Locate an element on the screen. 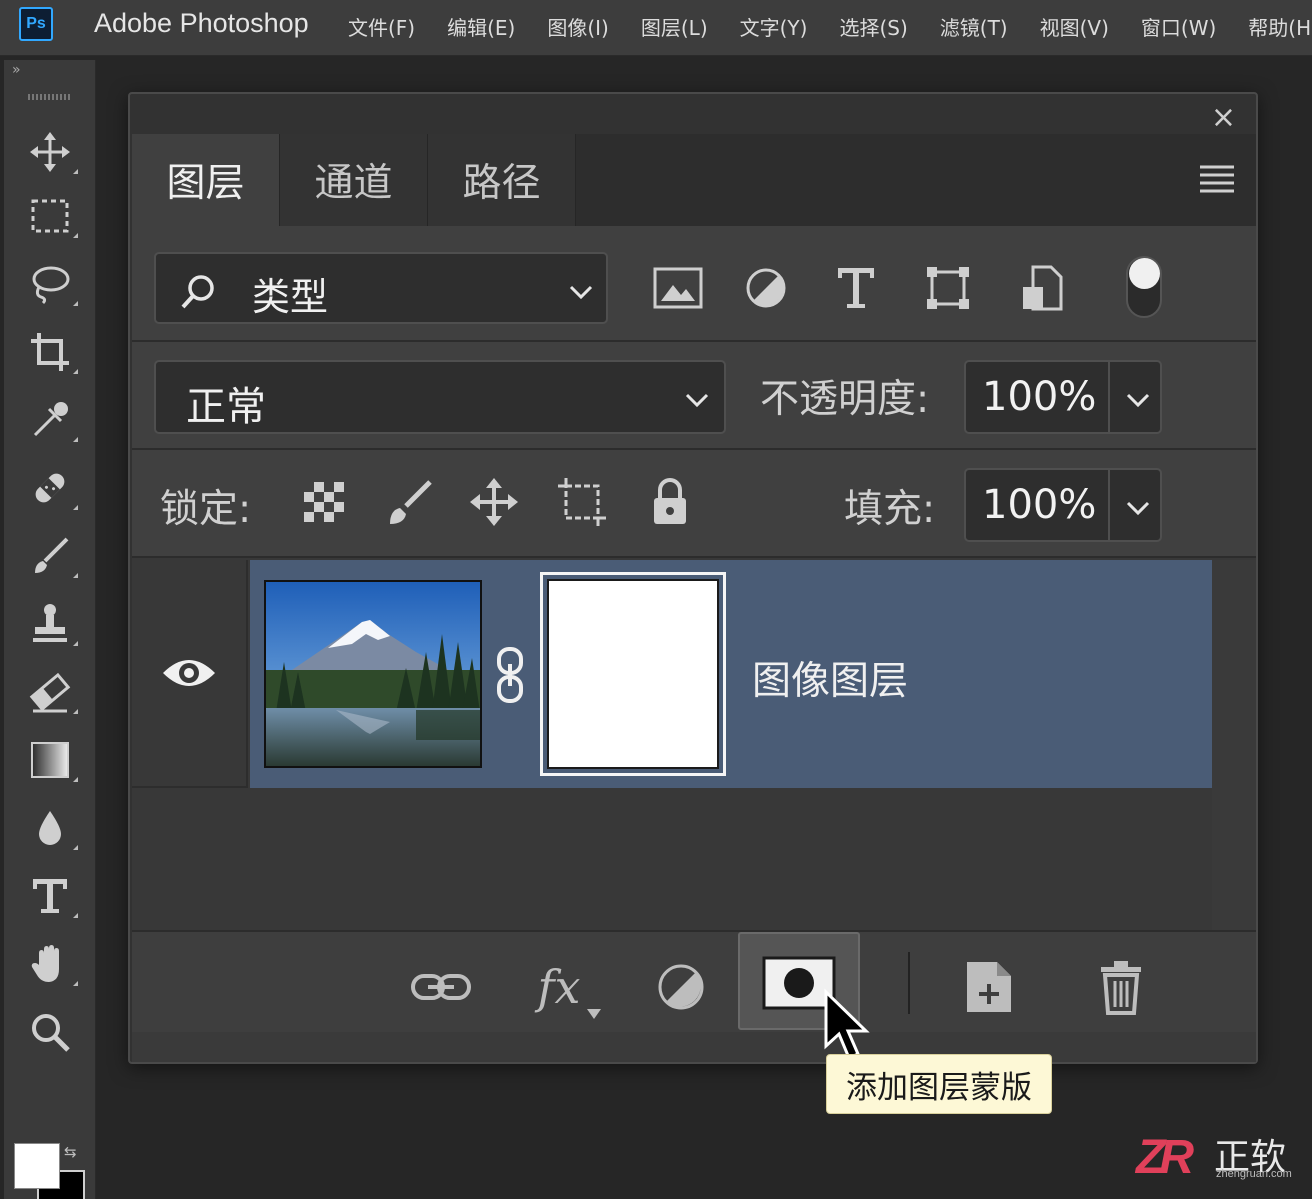 Image resolution: width=1312 pixels, height=1199 pixels. link-layers-button is located at coordinates (441, 987).